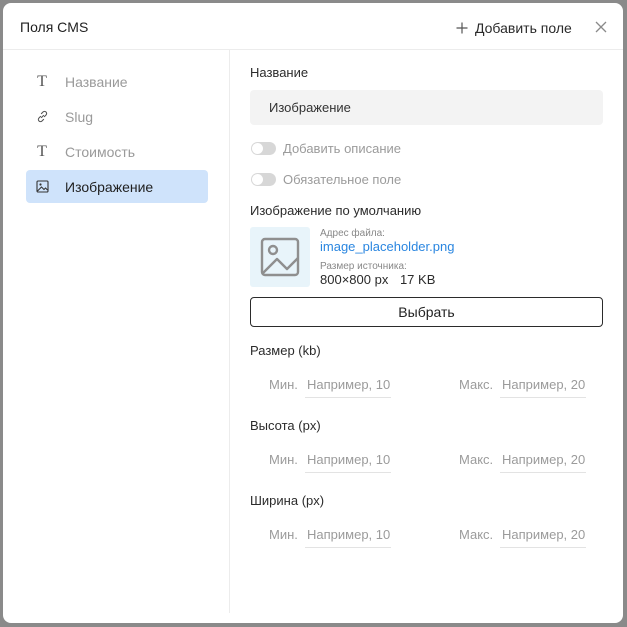  What do you see at coordinates (426, 385) in the screenshot?
I see `range-row-size: Мин. Макс.` at bounding box center [426, 385].